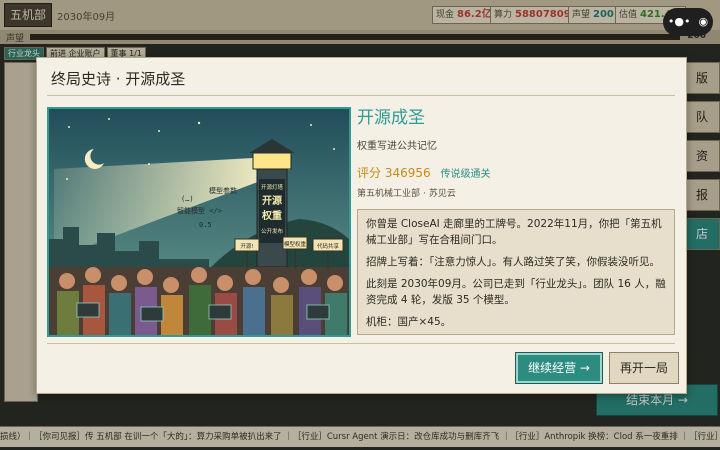 This screenshot has height=450, width=720. Describe the element at coordinates (199, 301) in the screenshot. I see `crowd` at that location.